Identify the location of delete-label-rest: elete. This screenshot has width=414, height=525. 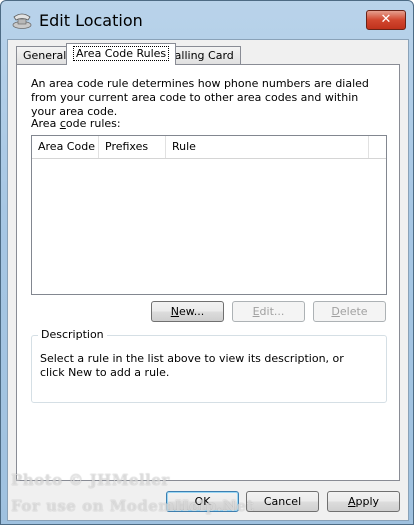
(353, 311).